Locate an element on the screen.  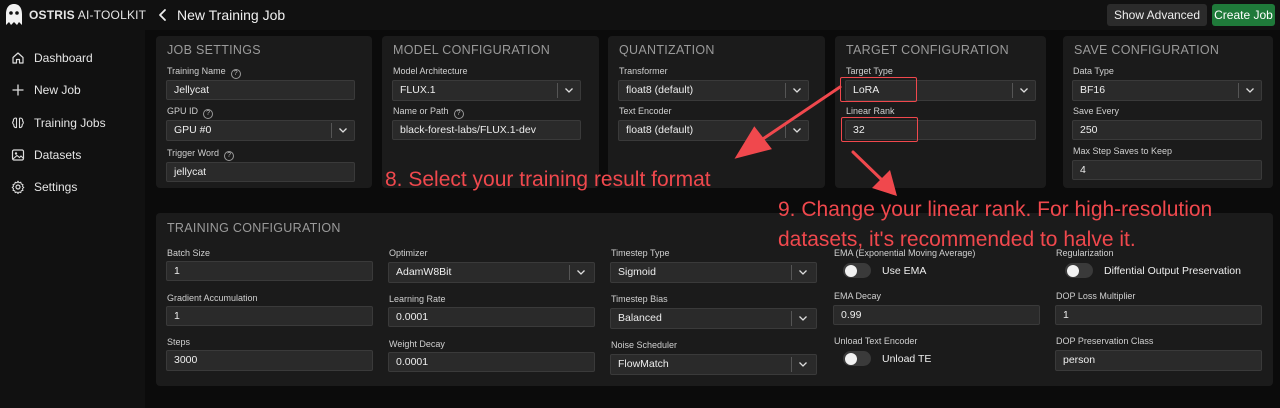
max-step-saves-label: Max Step Saves to Keep is located at coordinates (1123, 151).